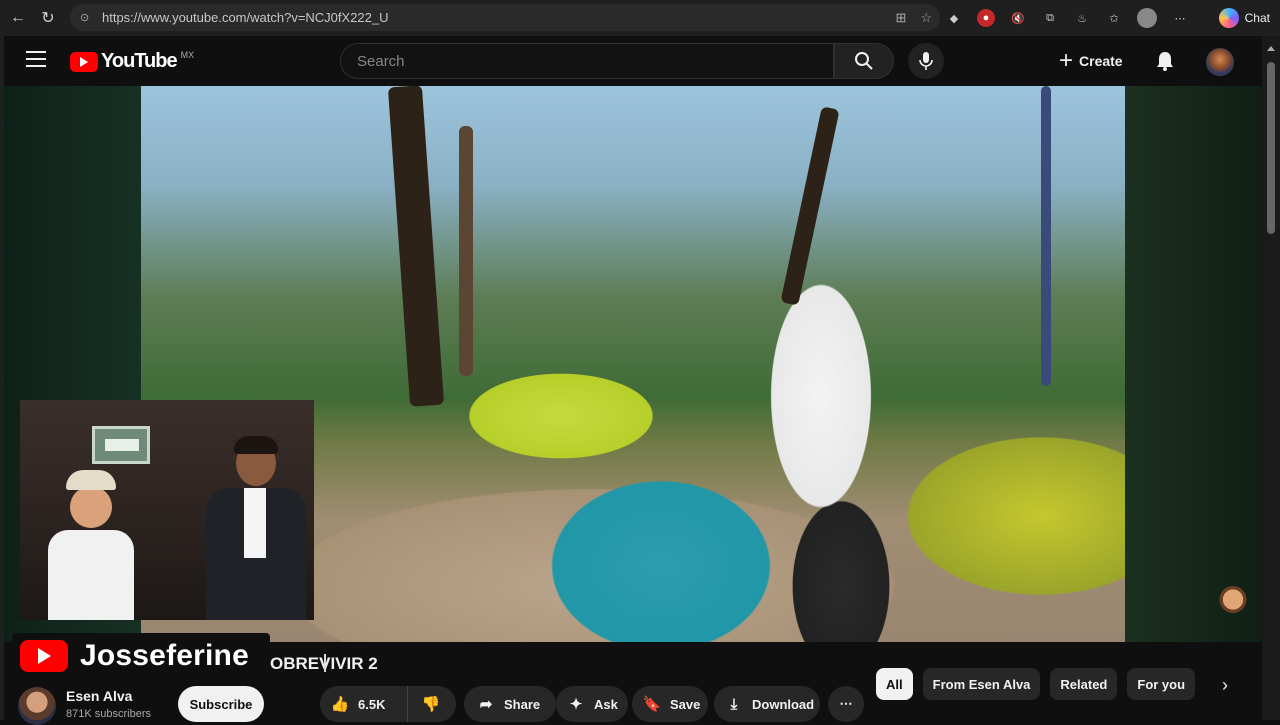  What do you see at coordinates (652, 704) in the screenshot?
I see `bookmark-icon: 🔖` at bounding box center [652, 704].